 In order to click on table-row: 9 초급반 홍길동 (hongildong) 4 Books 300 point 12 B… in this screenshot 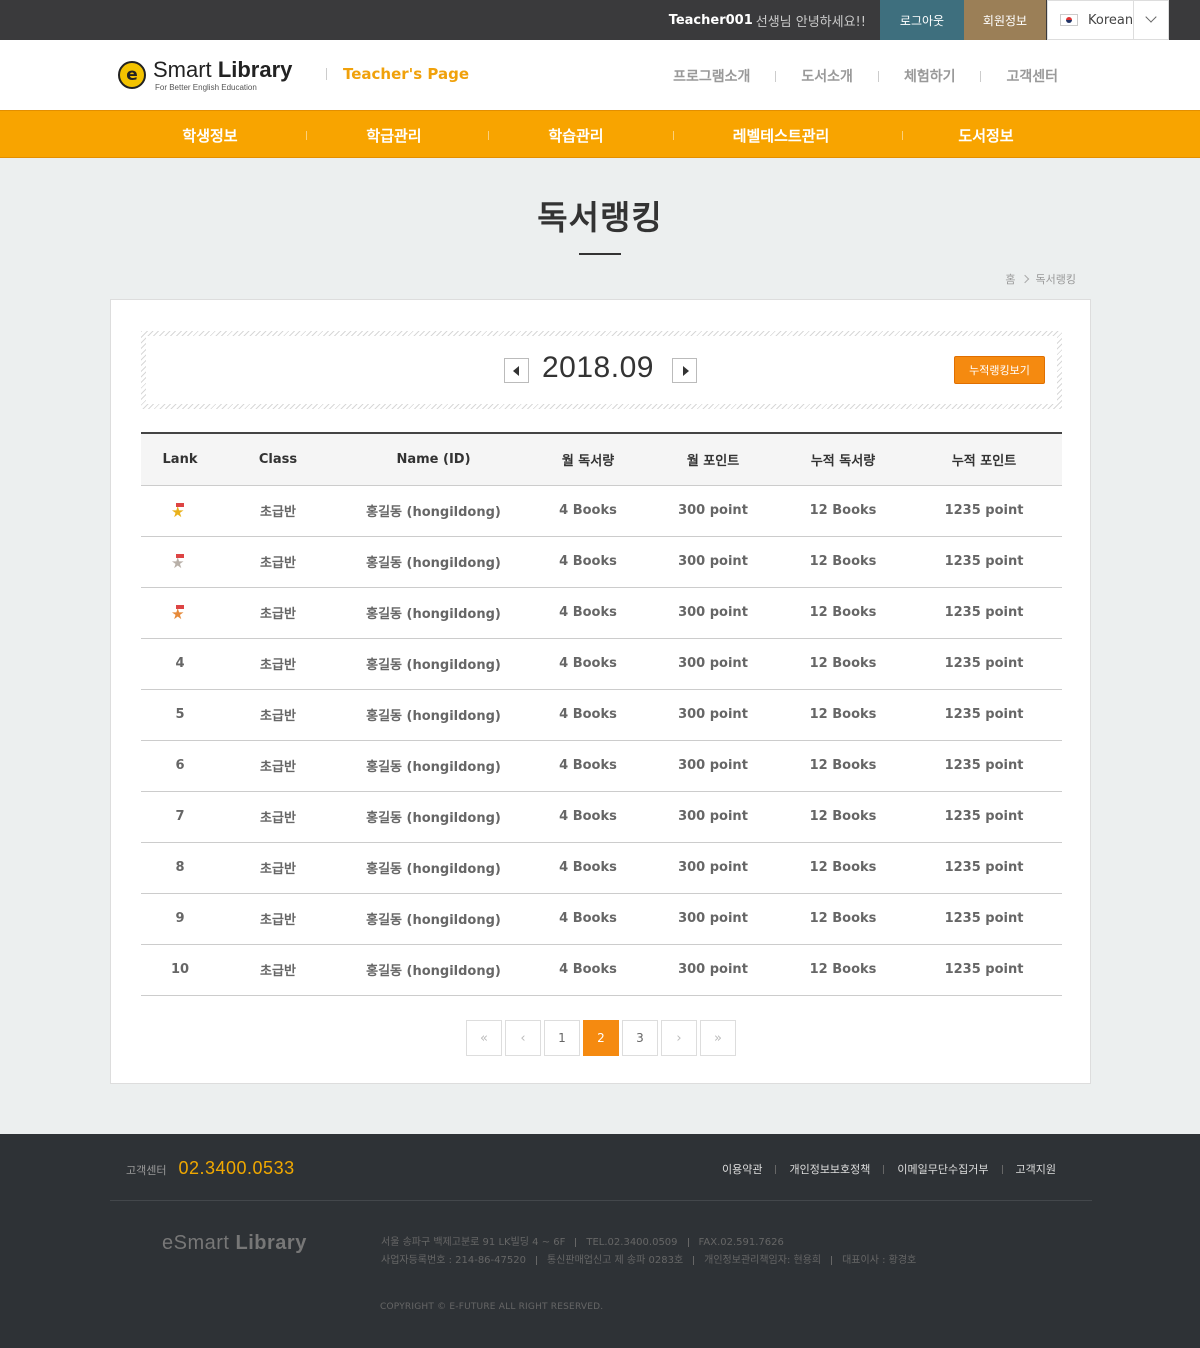, I will do `click(601, 919)`.